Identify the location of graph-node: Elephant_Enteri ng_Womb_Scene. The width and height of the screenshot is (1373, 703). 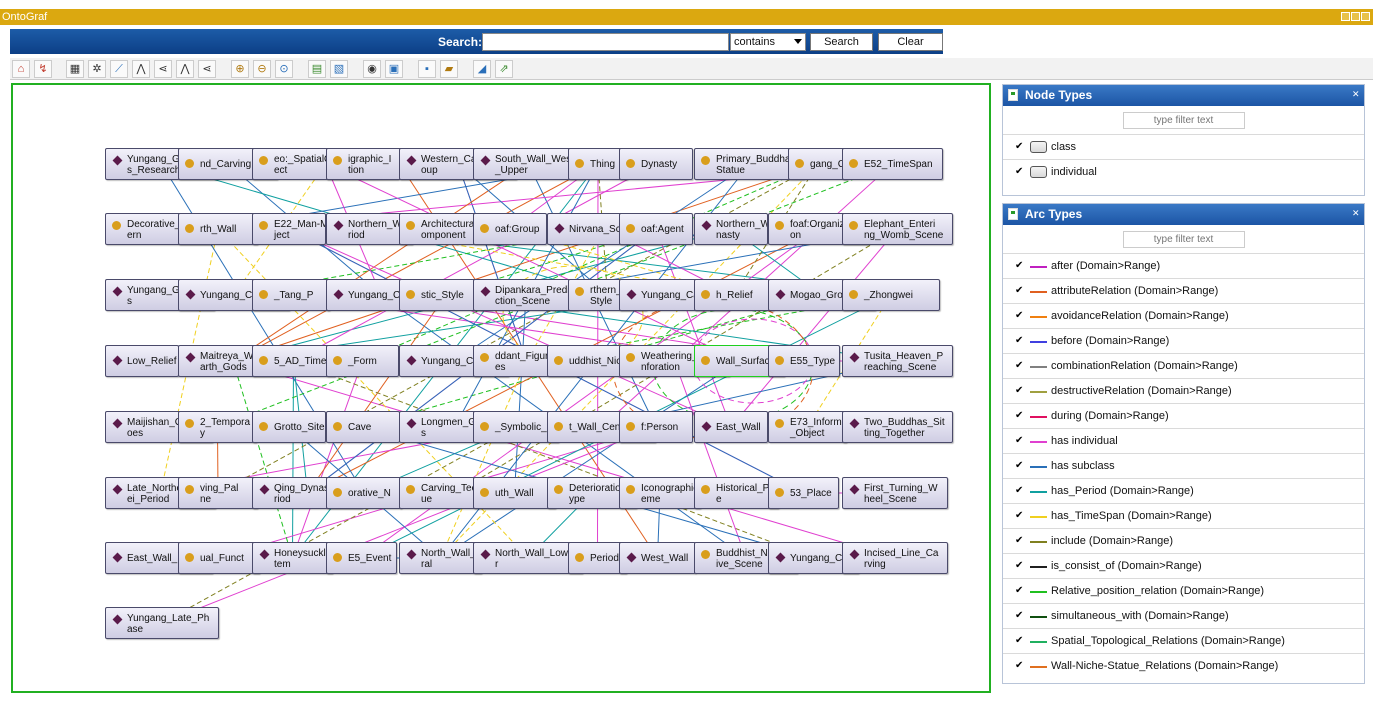
(897, 229).